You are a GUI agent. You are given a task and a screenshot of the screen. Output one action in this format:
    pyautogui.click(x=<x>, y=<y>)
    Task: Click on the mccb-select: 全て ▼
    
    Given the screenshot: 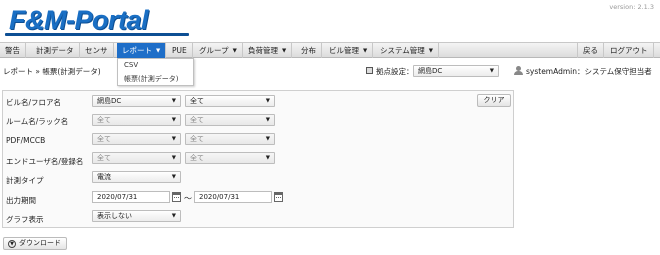 What is the action you would take?
    pyautogui.click(x=230, y=139)
    